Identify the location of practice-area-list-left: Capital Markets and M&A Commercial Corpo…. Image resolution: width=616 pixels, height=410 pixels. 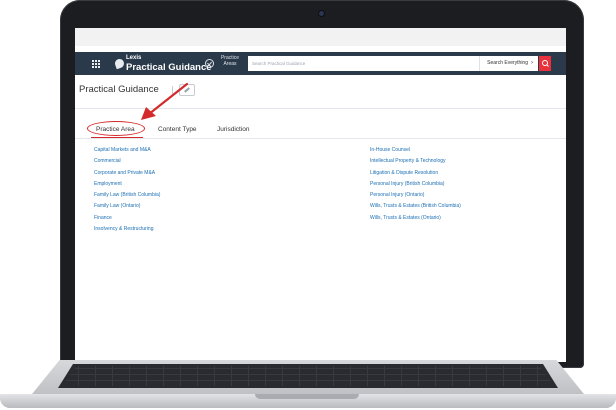
(127, 190).